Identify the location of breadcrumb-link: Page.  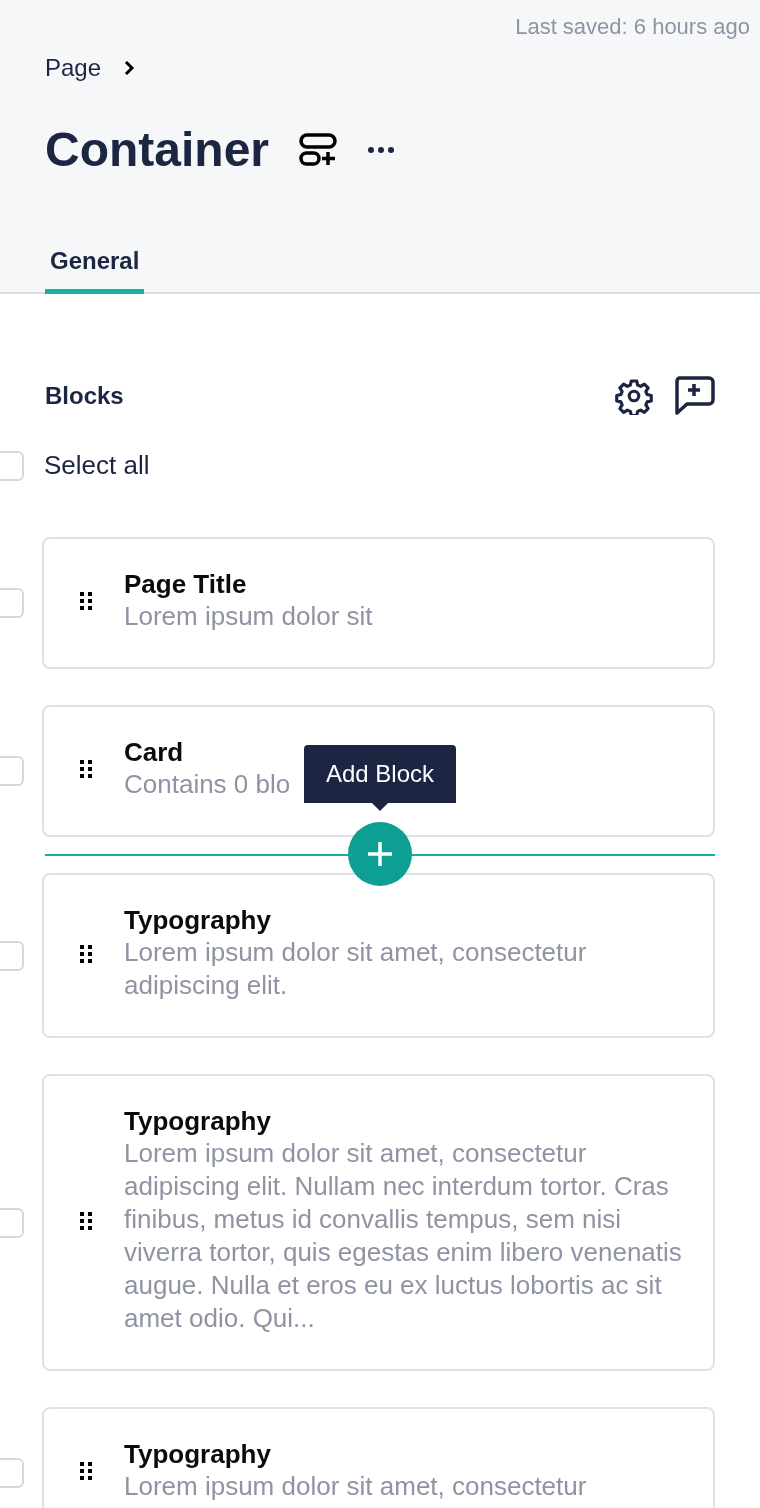
(73, 68).